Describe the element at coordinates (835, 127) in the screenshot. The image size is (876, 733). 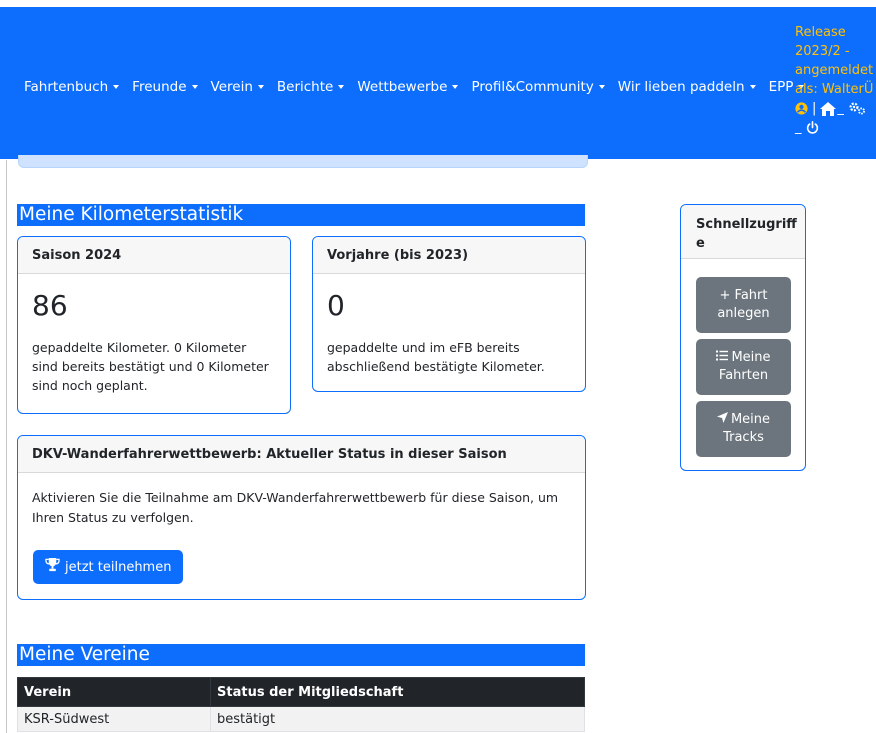
I see `logout-row: _` at that location.